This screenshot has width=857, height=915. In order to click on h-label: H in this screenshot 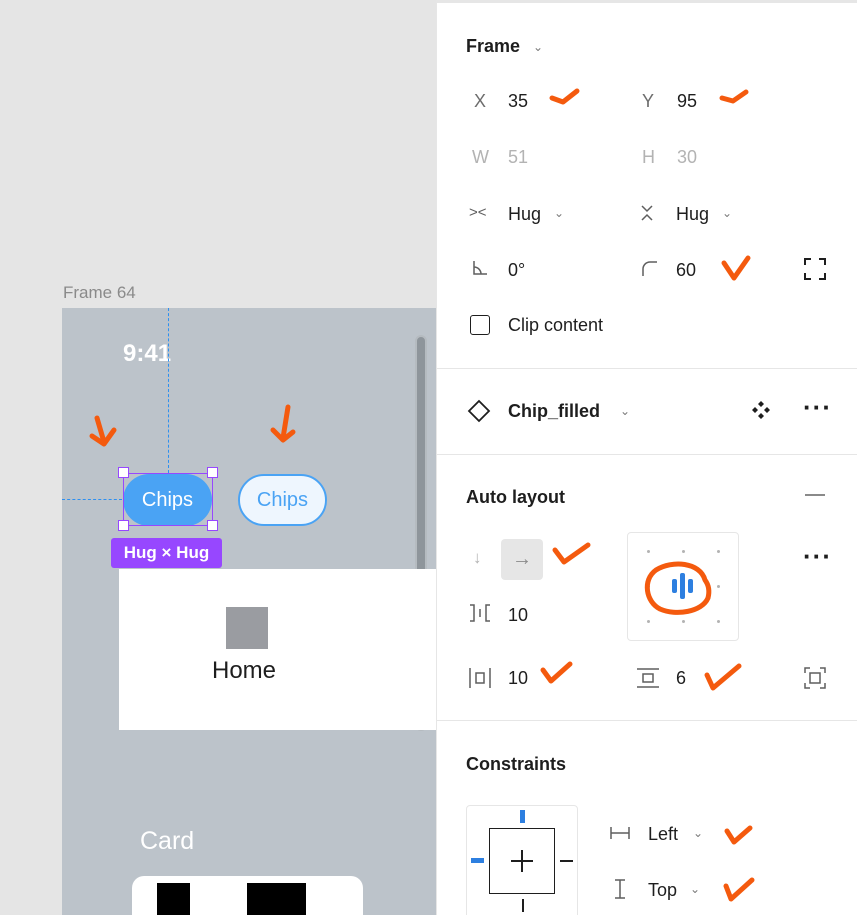, I will do `click(648, 157)`.